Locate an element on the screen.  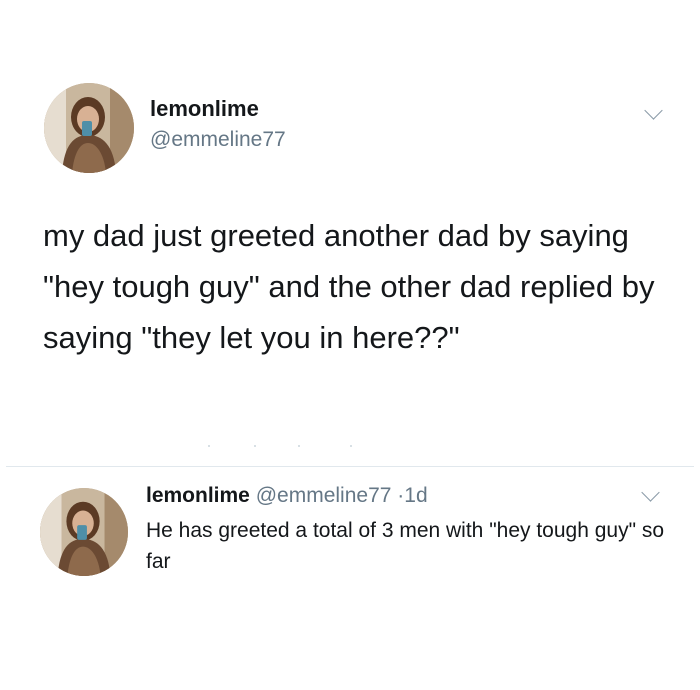
reply-timestamp: 1d is located at coordinates (415, 495).